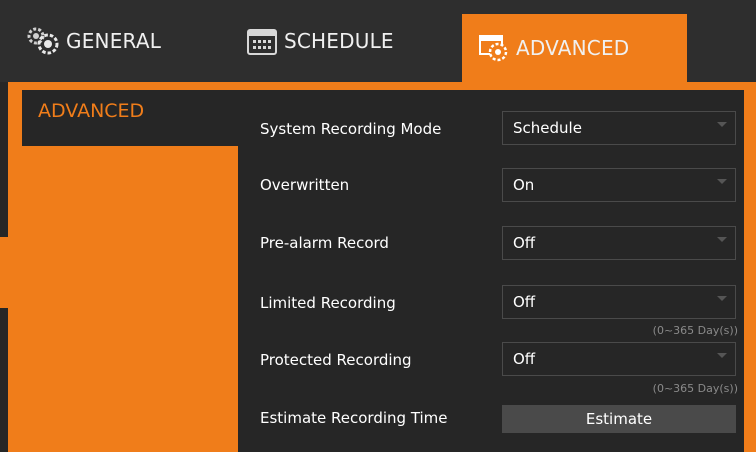 The image size is (756, 452). I want to click on tab-schedule: SCHEDULE, so click(320, 41).